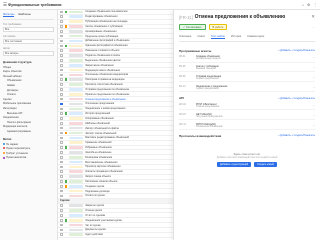 This screenshot has height=240, width=320. Describe the element at coordinates (234, 164) in the screenshot. I see `add-existing-button: Добавить существующий` at that location.